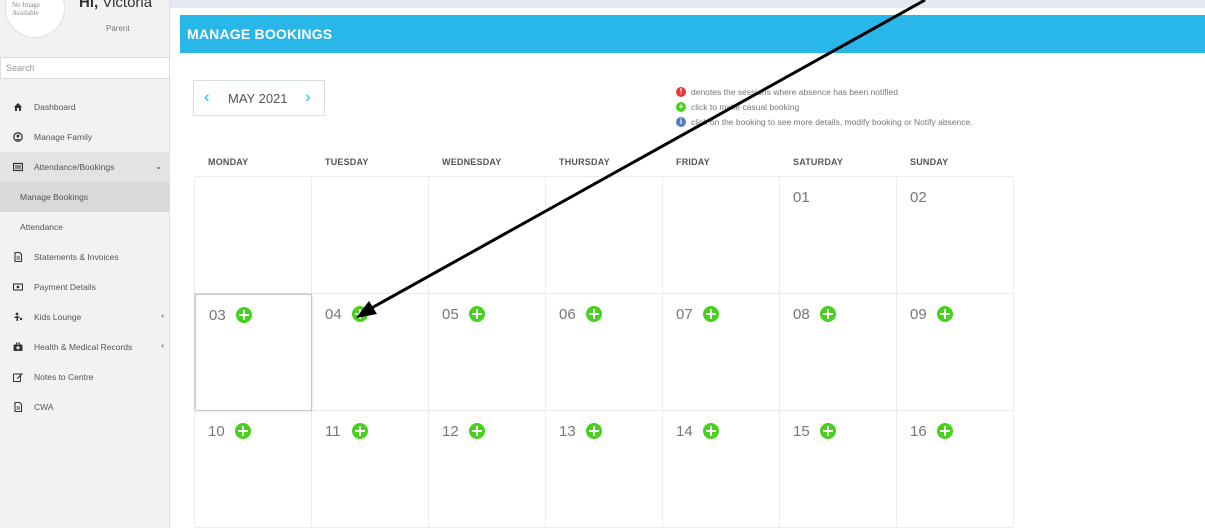  What do you see at coordinates (55, 107) in the screenshot?
I see `sidebar-item-label: Dashboard` at bounding box center [55, 107].